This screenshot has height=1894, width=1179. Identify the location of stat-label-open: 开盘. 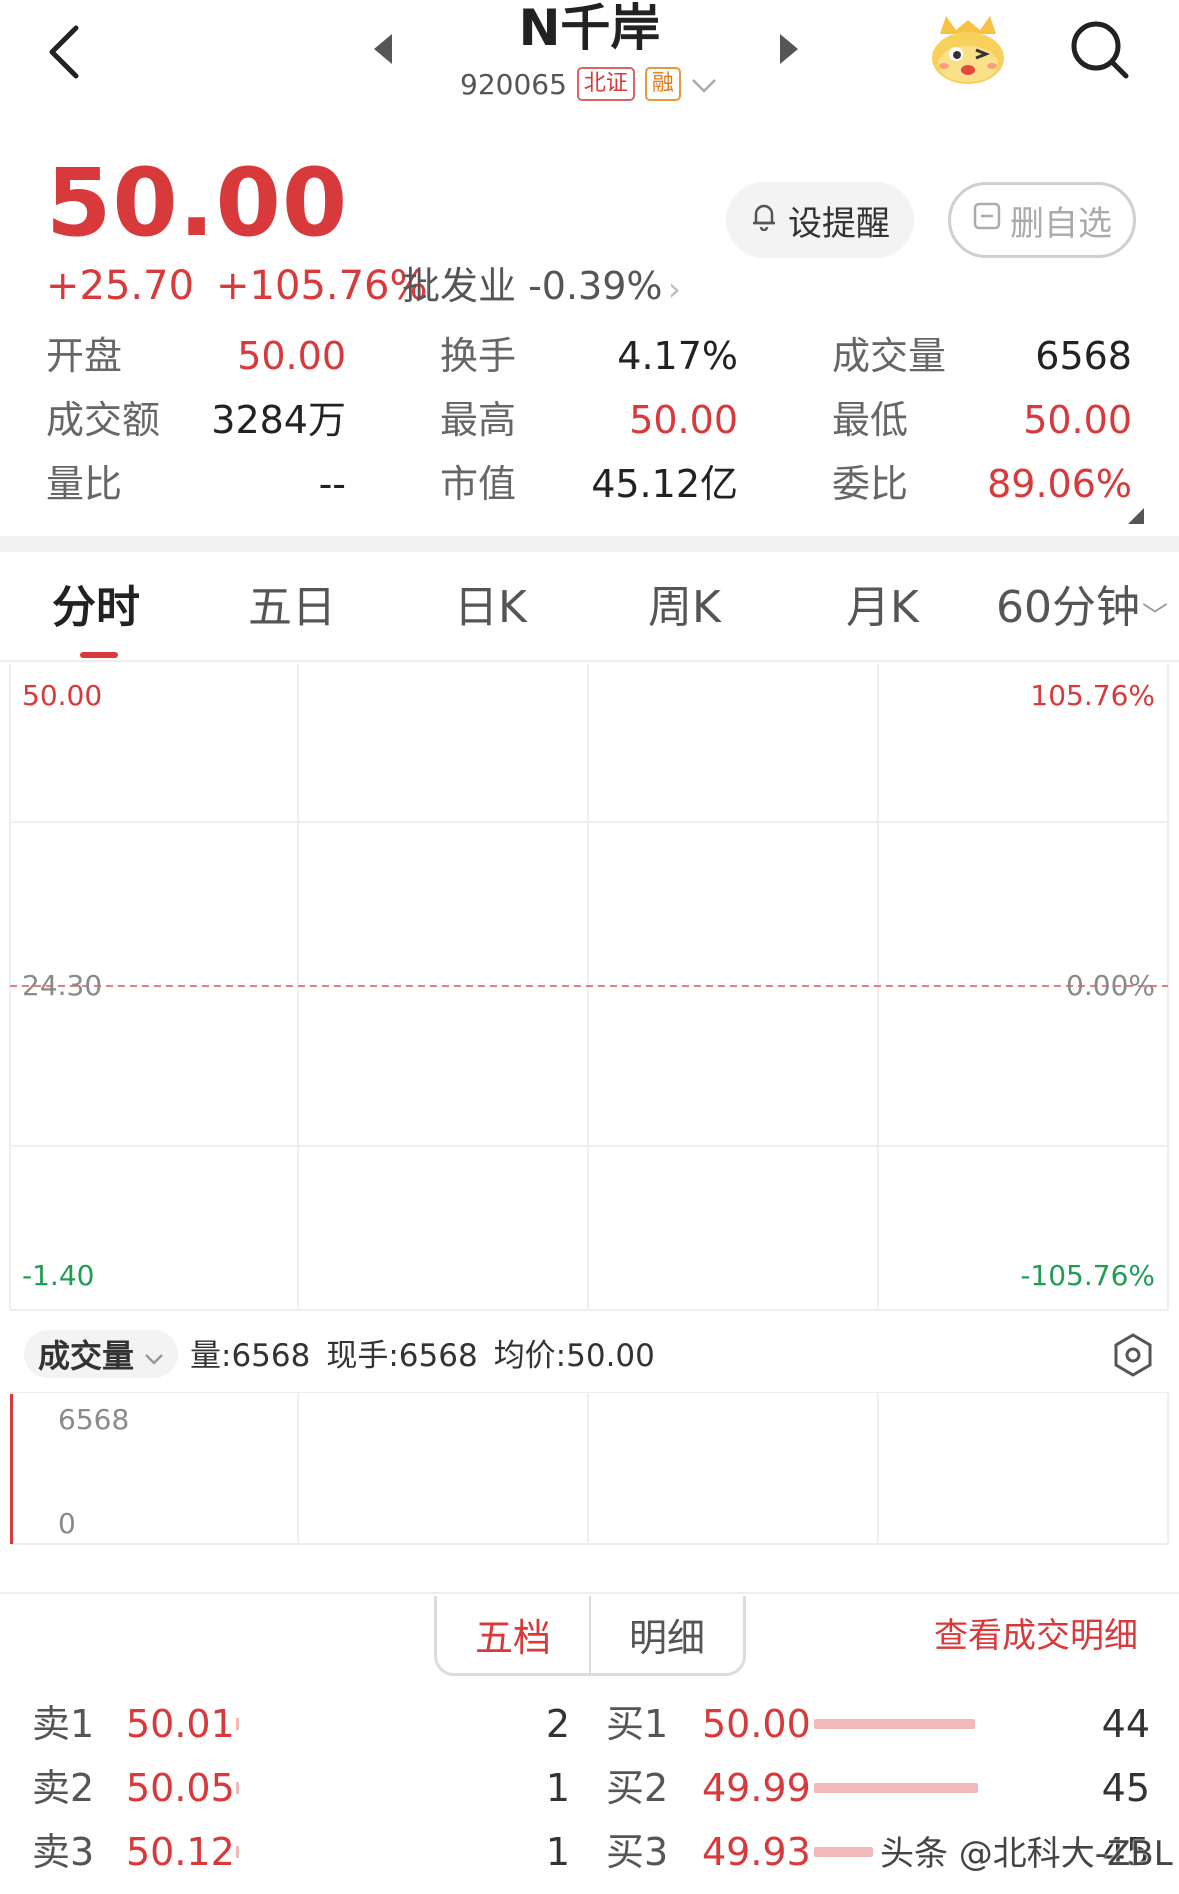
(84, 356).